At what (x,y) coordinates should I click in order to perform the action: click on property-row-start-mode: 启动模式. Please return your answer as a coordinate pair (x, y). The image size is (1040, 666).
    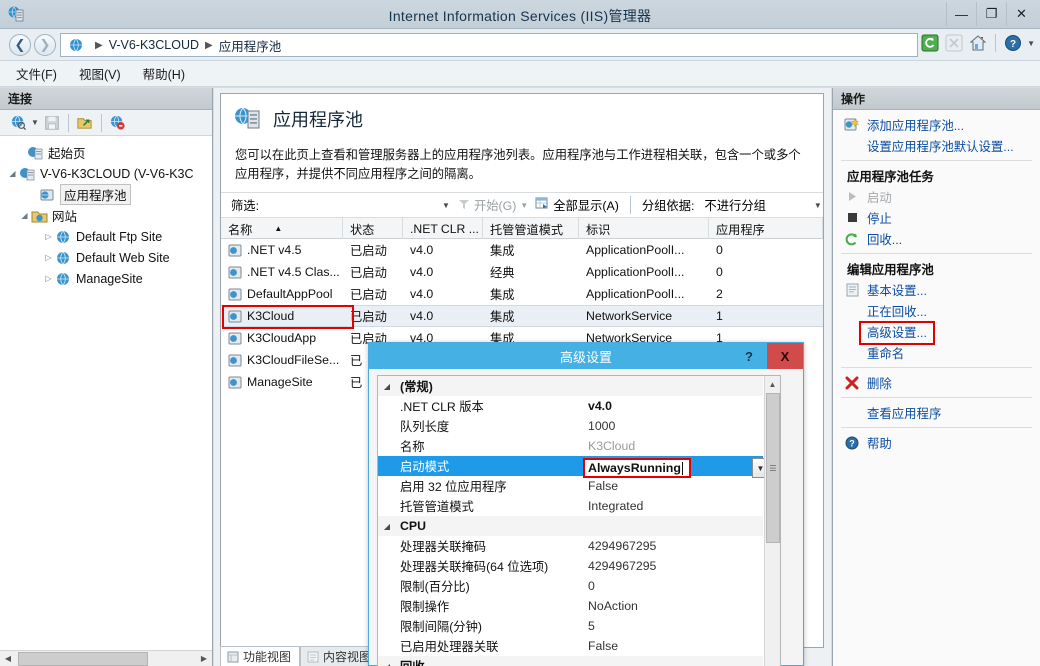
    Looking at the image, I should click on (570, 466).